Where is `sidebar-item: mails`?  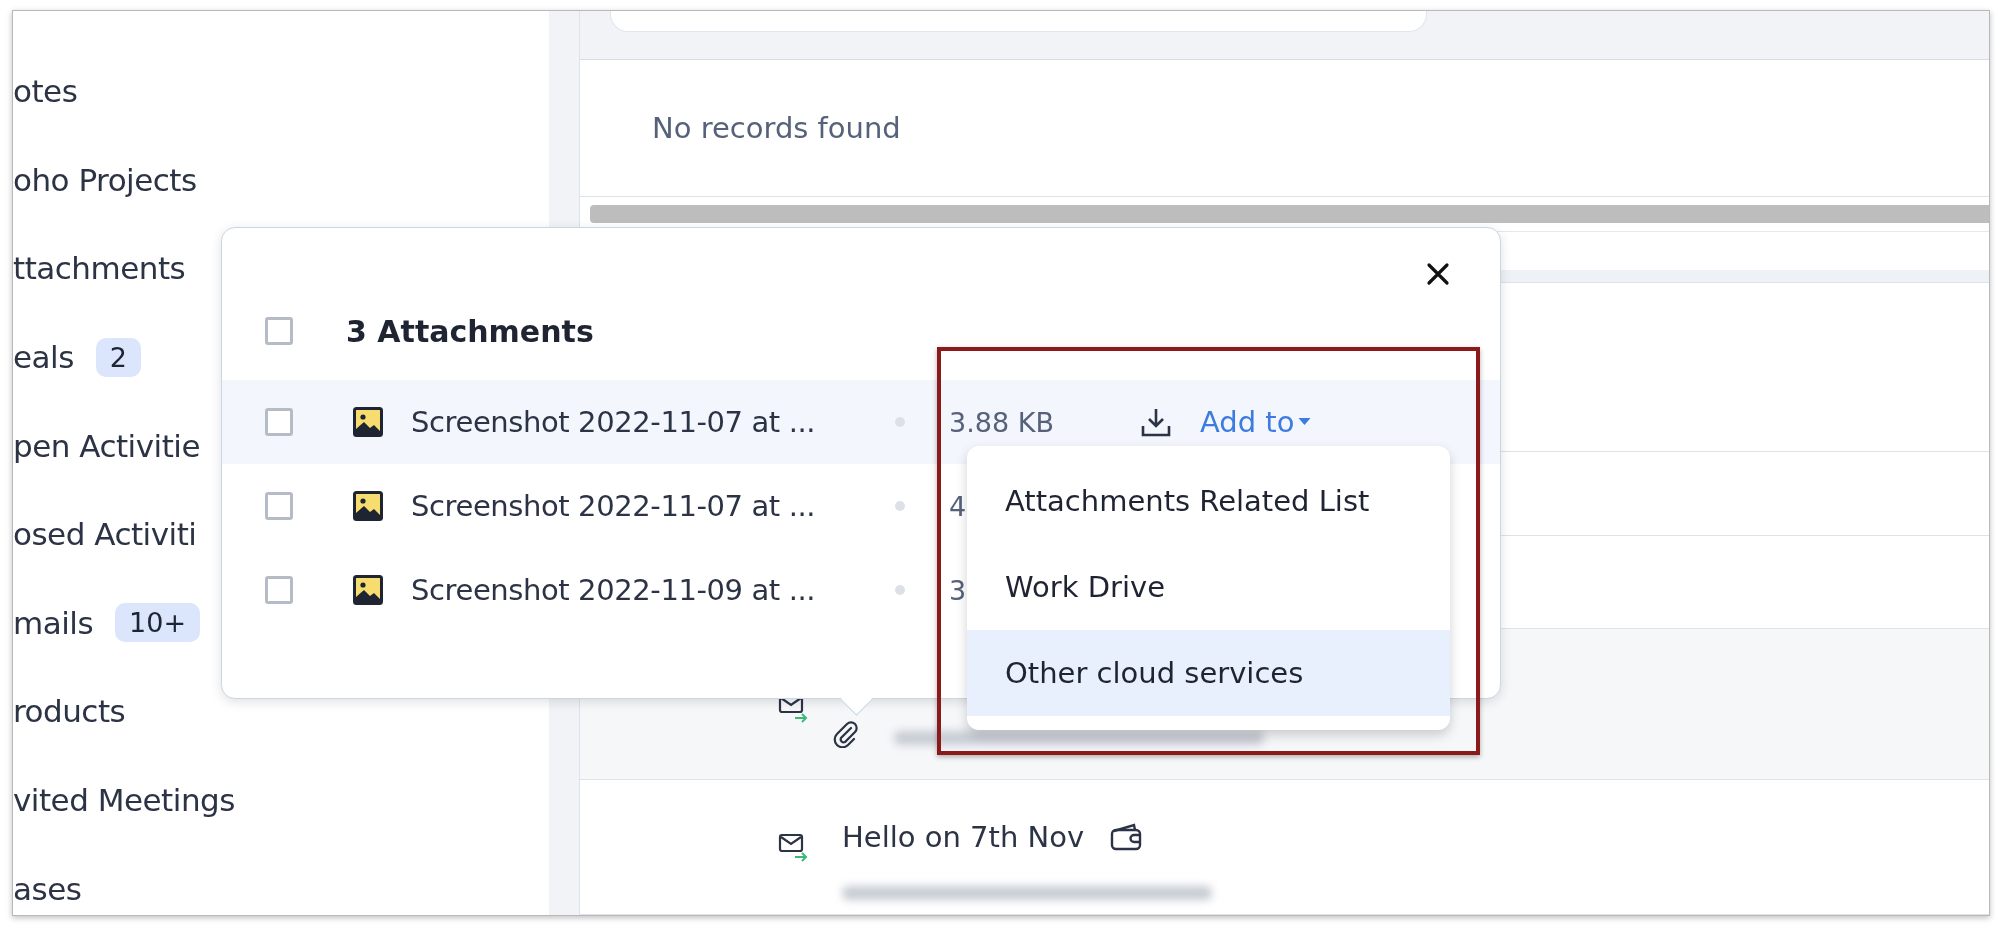 sidebar-item: mails is located at coordinates (53, 622).